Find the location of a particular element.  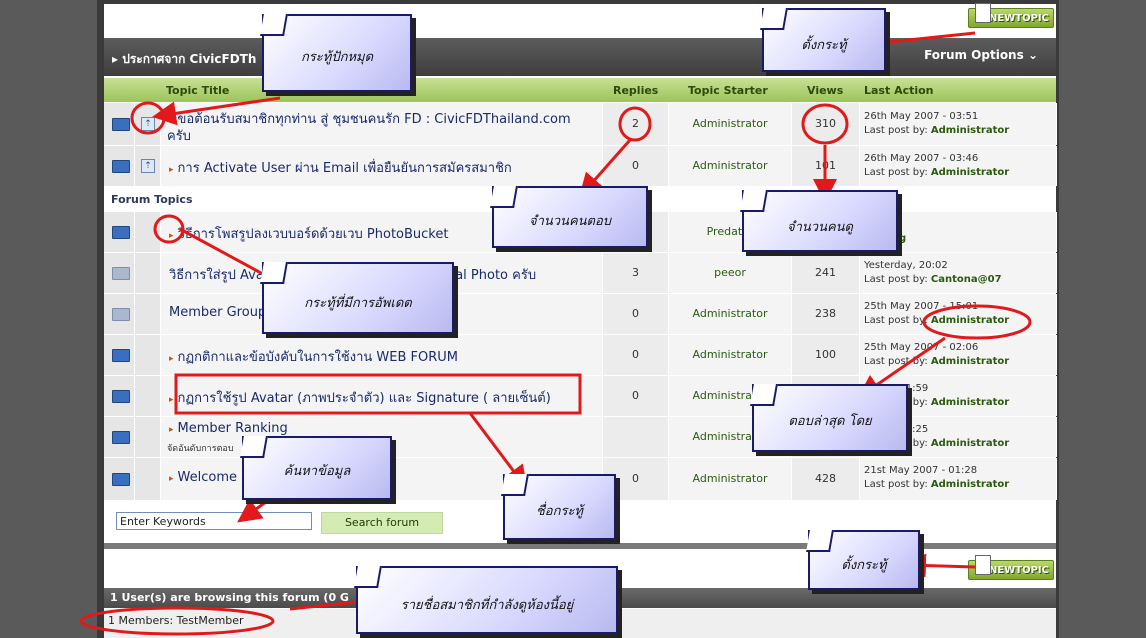

note-views: จำนวนคนดู is located at coordinates (820, 221).